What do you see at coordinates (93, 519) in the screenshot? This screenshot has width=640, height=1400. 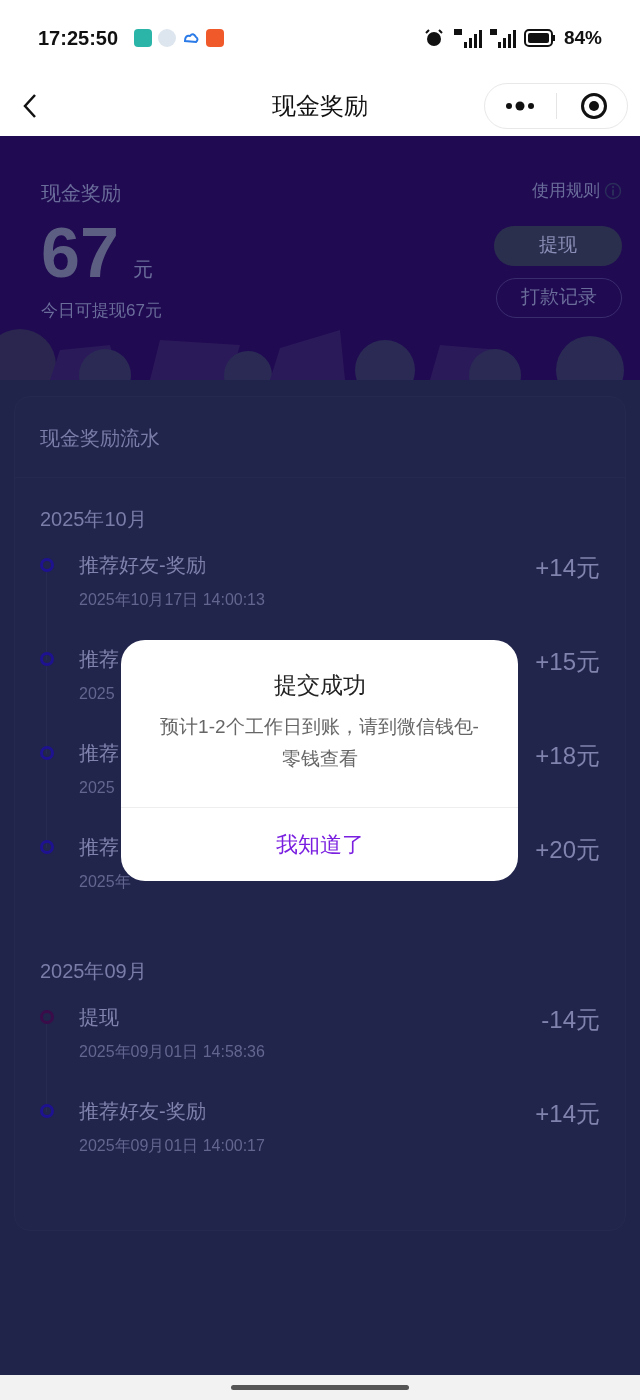 I see `month-heading: 2025年10月` at bounding box center [93, 519].